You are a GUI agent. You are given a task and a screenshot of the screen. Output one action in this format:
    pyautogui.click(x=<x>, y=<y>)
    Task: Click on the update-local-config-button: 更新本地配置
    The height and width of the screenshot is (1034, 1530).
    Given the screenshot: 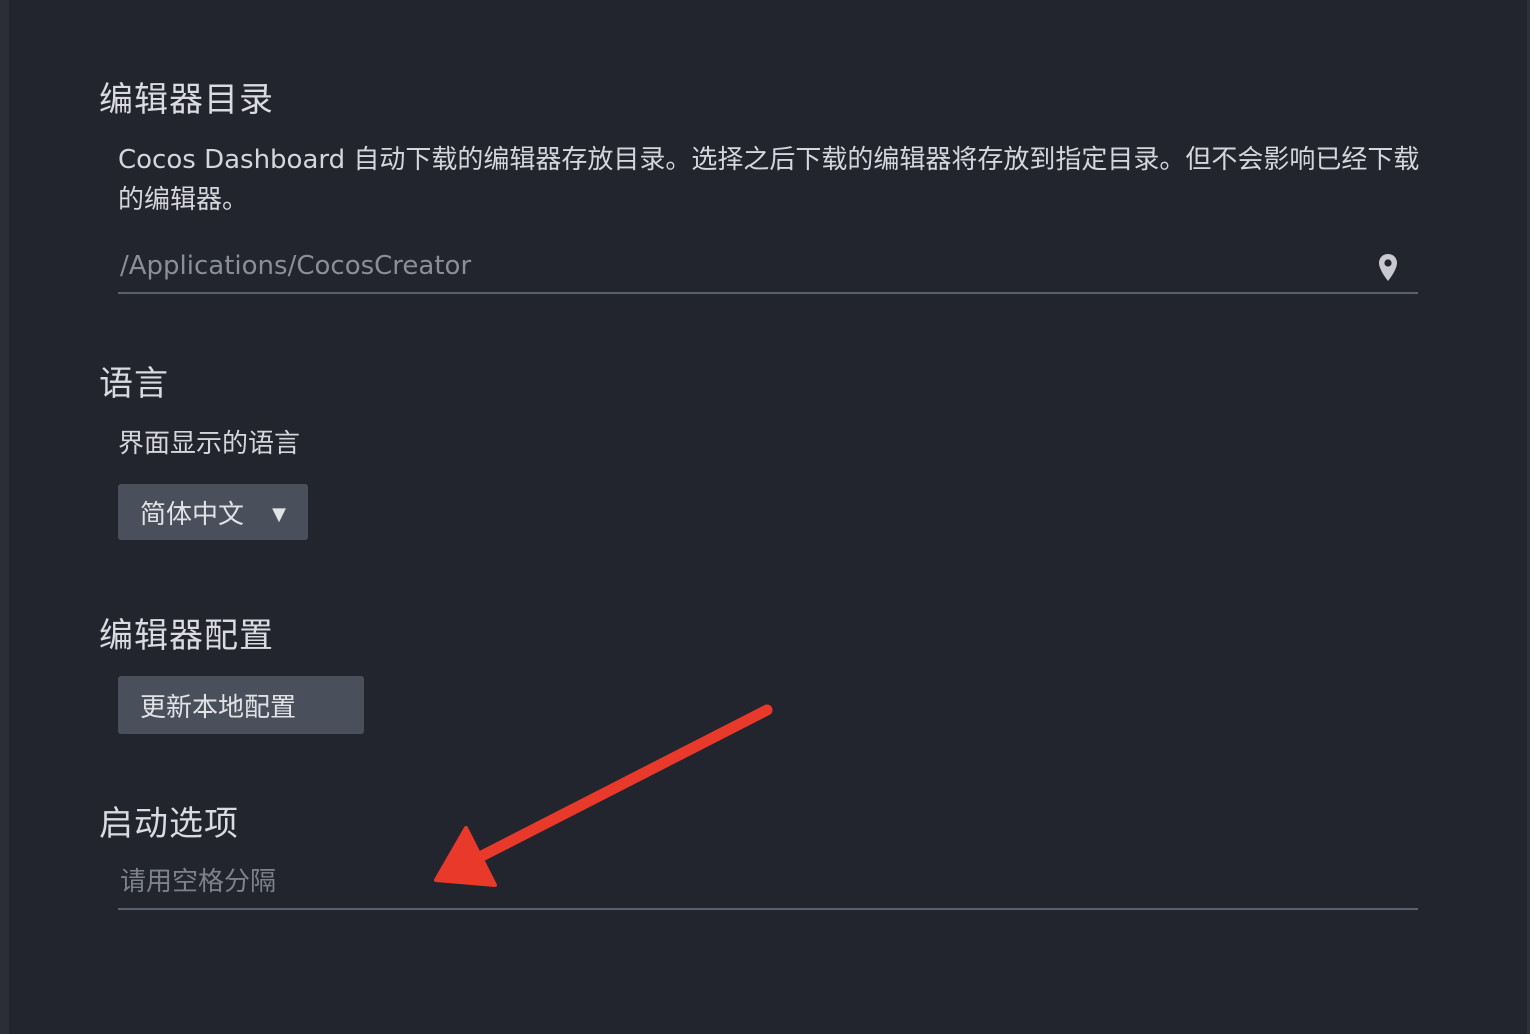 What is the action you would take?
    pyautogui.click(x=241, y=705)
    